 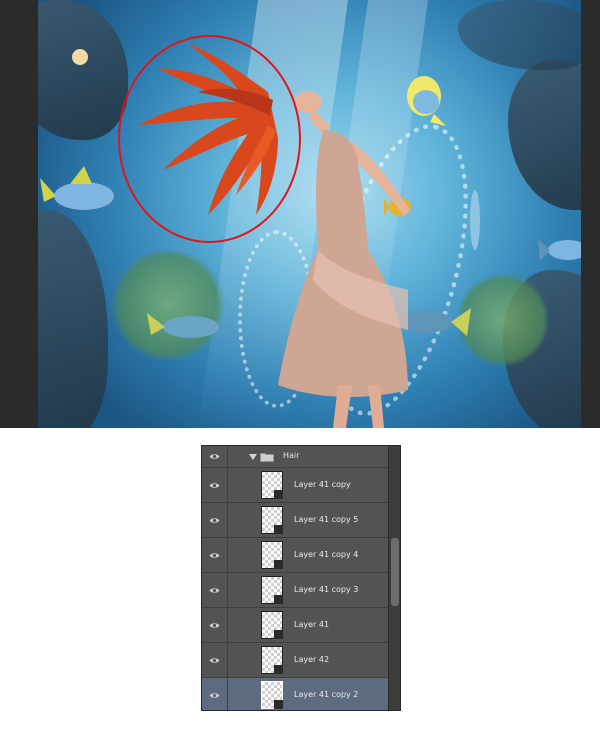 What do you see at coordinates (326, 554) in the screenshot?
I see `layer-name: Layer 41 copy 4` at bounding box center [326, 554].